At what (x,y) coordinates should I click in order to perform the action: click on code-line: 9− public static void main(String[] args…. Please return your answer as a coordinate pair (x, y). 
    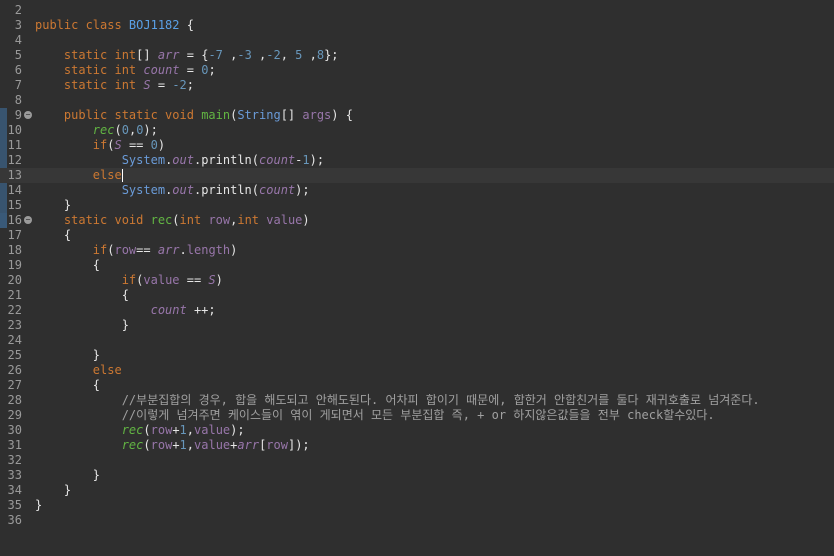
    Looking at the image, I should click on (417, 115).